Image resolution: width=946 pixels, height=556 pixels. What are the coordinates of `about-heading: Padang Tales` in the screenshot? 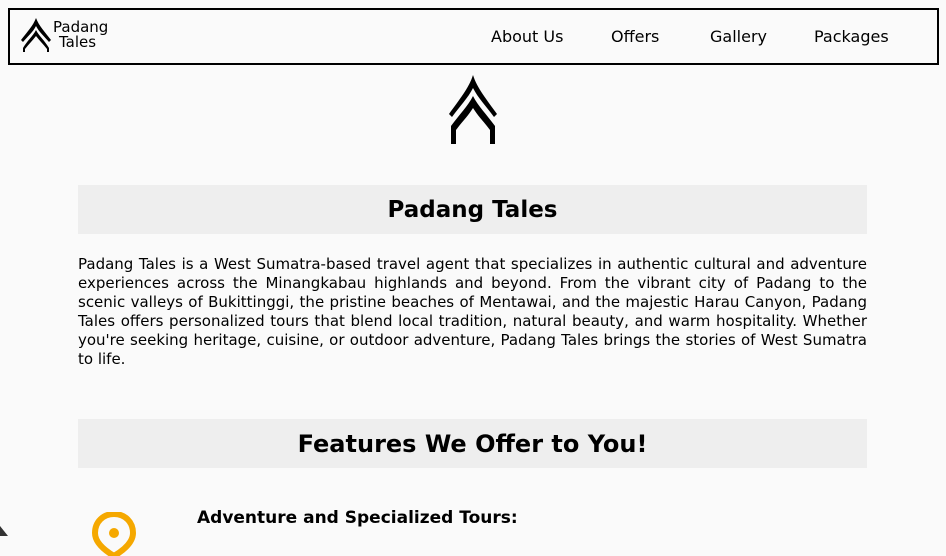 It's located at (472, 209).